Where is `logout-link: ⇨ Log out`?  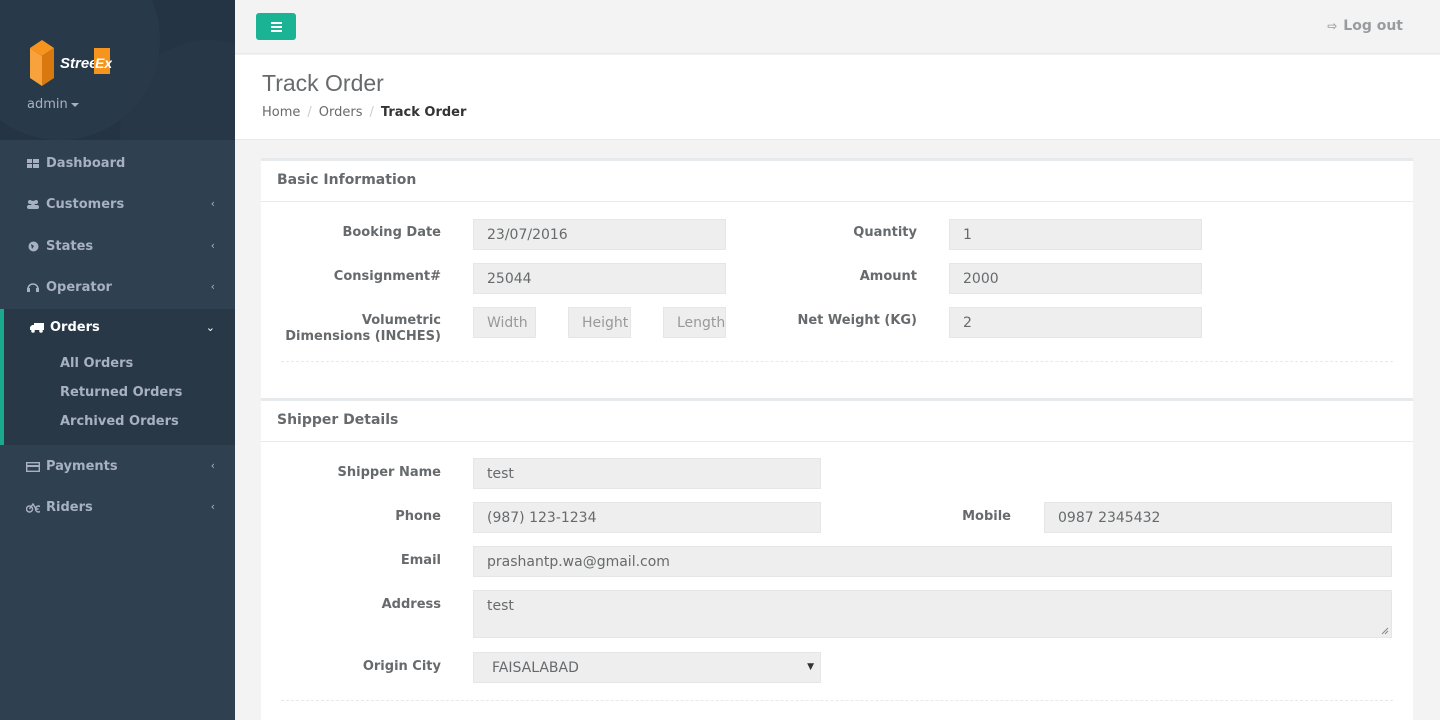
logout-link: ⇨ Log out is located at coordinates (1365, 26).